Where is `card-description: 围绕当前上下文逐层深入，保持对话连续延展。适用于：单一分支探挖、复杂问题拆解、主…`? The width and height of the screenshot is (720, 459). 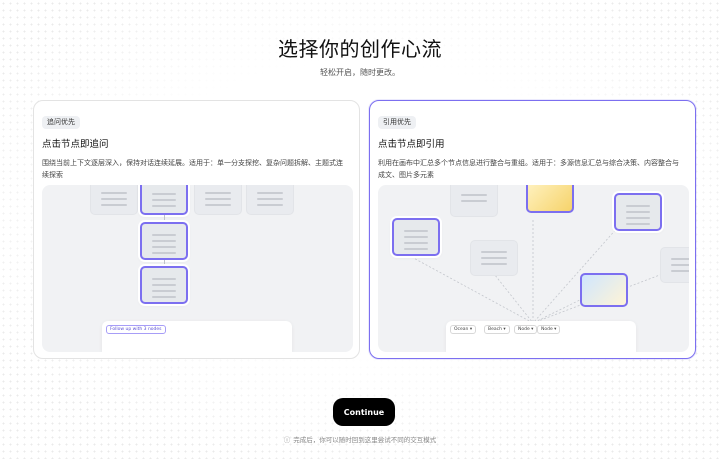 card-description: 围绕当前上下文逐层深入，保持对话连续延展。适用于：单一分支探挖、复杂问题拆解、主… is located at coordinates (192, 169).